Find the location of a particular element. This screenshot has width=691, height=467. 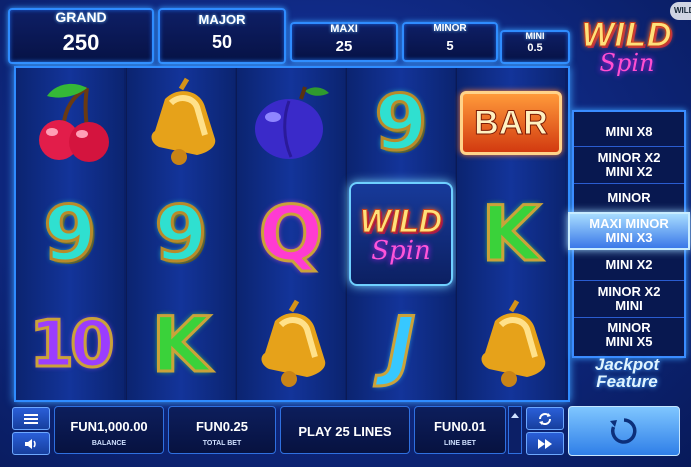

wild-symbol: WILD Spin is located at coordinates (401, 234).